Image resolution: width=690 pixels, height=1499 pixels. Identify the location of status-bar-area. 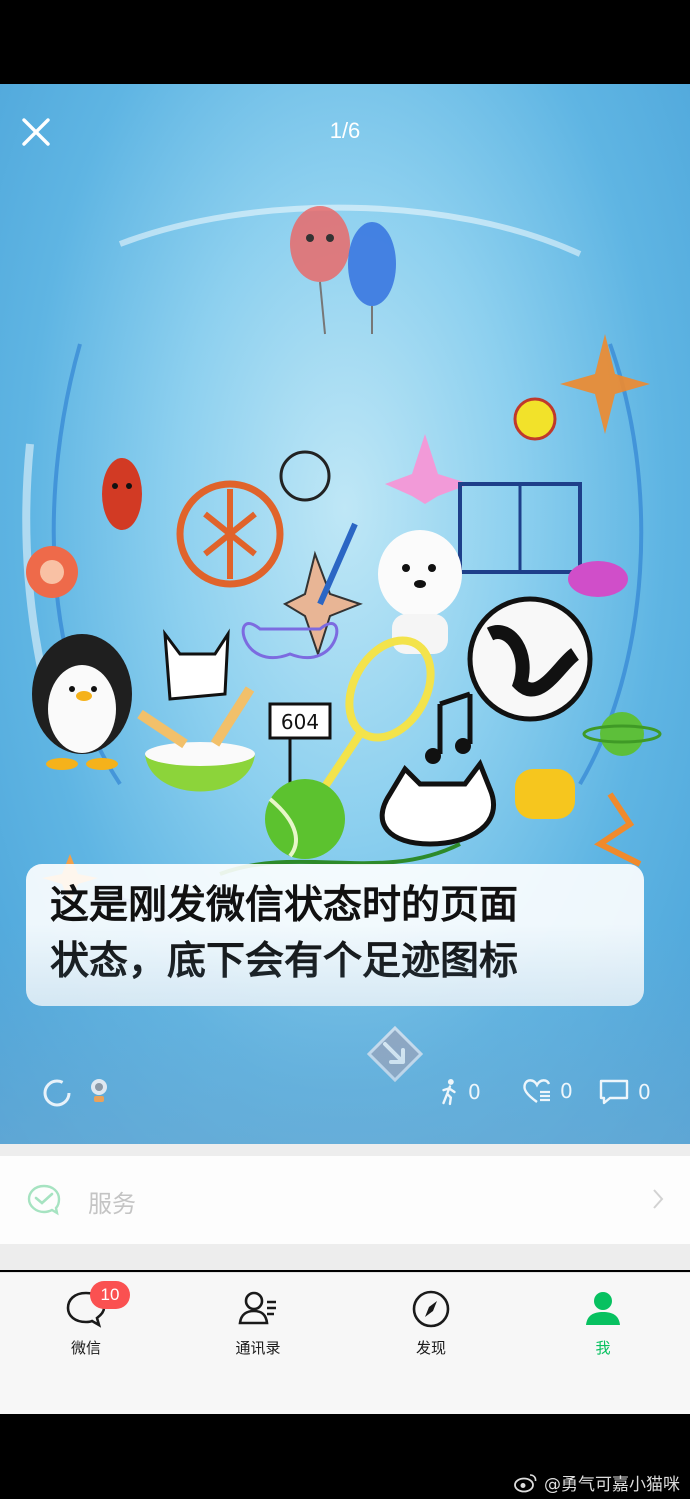
(345, 42).